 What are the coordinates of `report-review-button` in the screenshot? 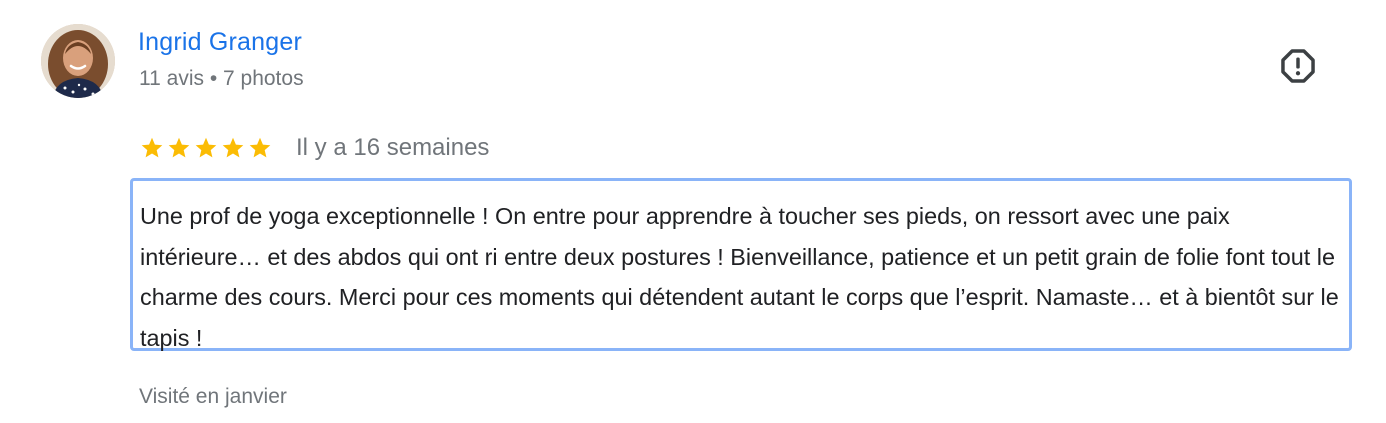 It's located at (1298, 66).